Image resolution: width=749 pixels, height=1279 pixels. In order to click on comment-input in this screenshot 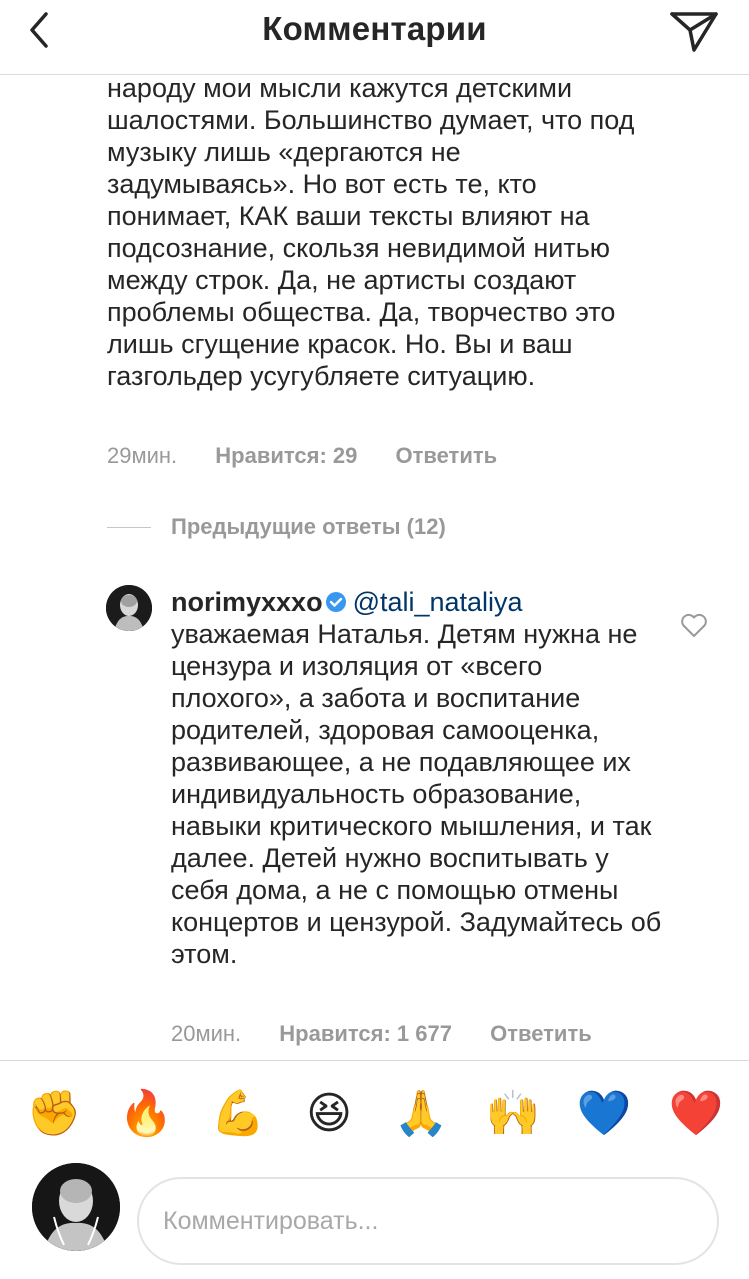, I will do `click(428, 1221)`.